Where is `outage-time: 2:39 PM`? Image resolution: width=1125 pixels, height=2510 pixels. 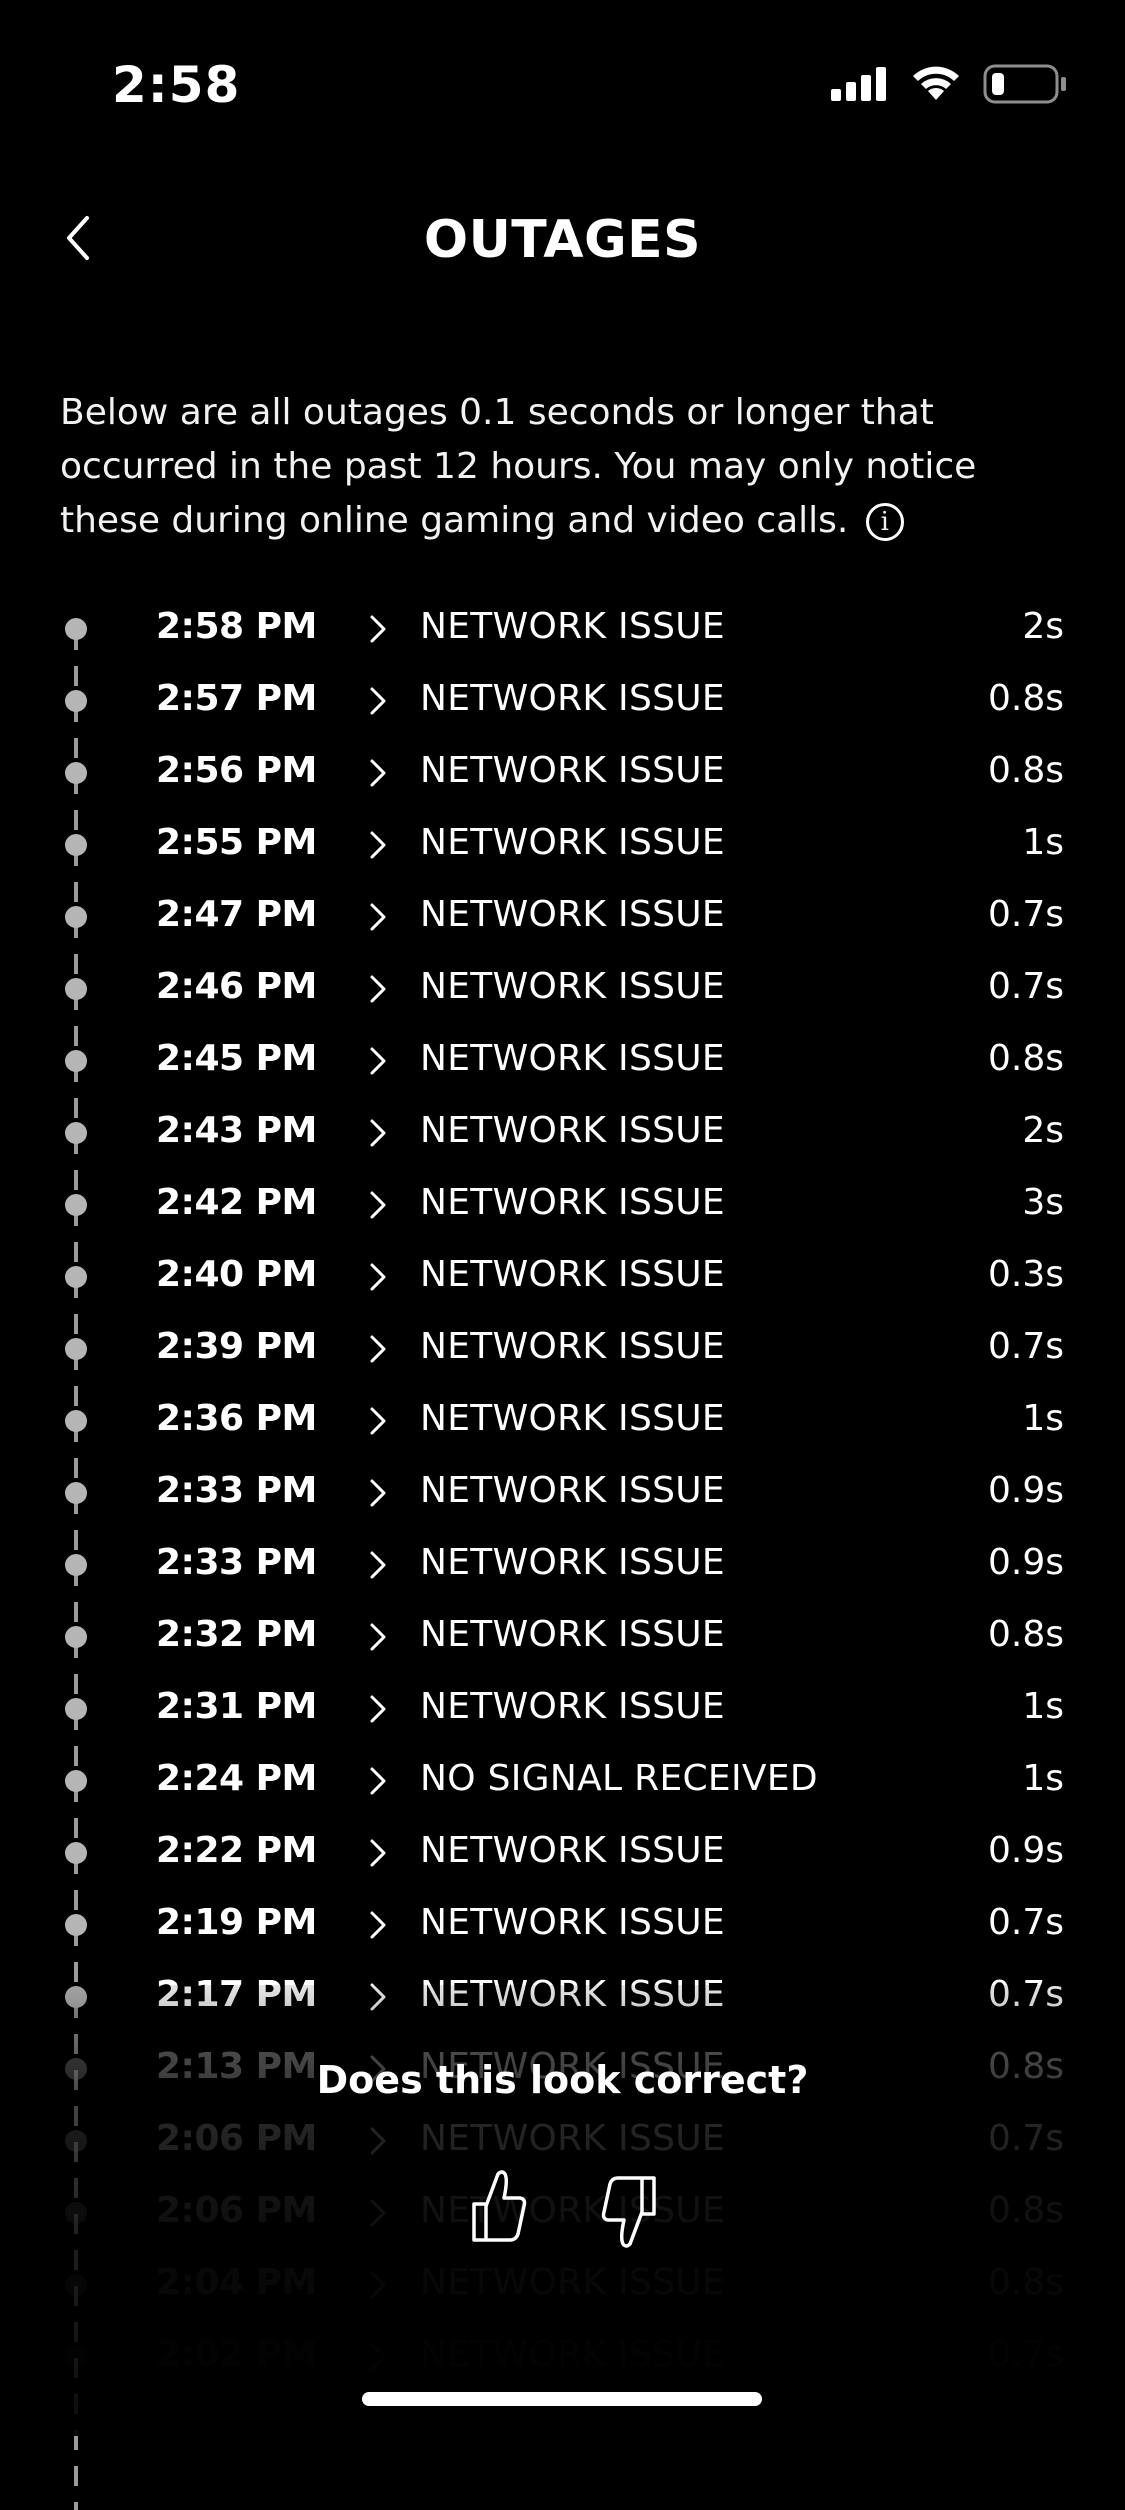
outage-time: 2:39 PM is located at coordinates (236, 1346).